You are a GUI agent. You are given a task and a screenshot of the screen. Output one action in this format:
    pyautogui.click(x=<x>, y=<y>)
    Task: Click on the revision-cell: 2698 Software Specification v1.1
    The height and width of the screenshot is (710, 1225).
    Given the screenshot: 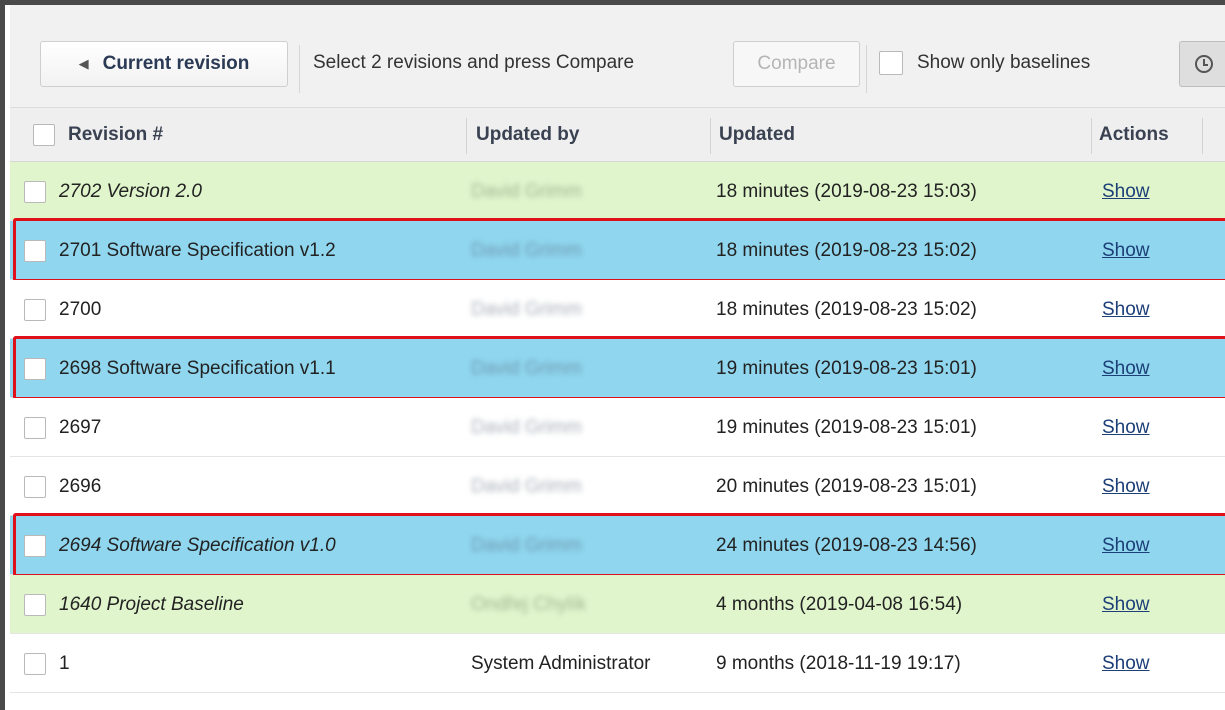 What is the action you would take?
    pyautogui.click(x=180, y=368)
    